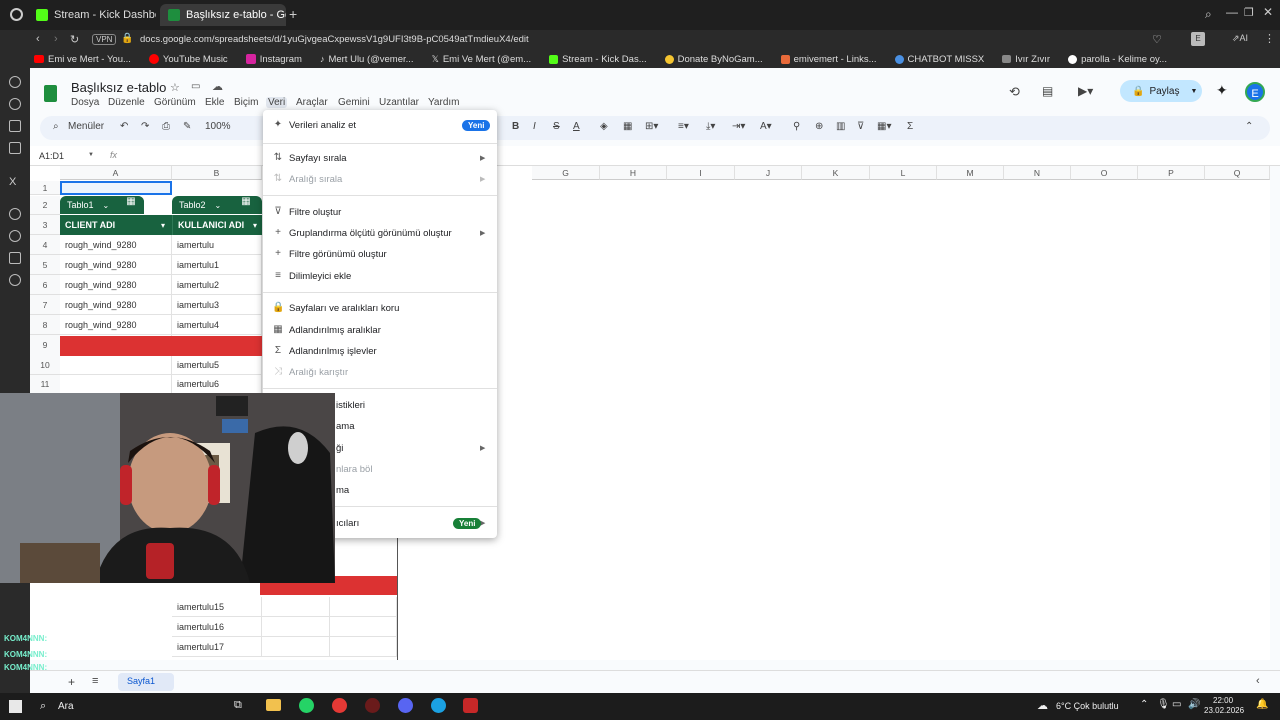 Image resolution: width=1280 pixels, height=720 pixels. I want to click on column-header-j: J, so click(768, 173).